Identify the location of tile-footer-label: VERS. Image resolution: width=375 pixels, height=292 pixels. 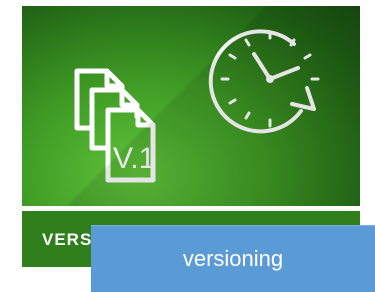
(67, 239).